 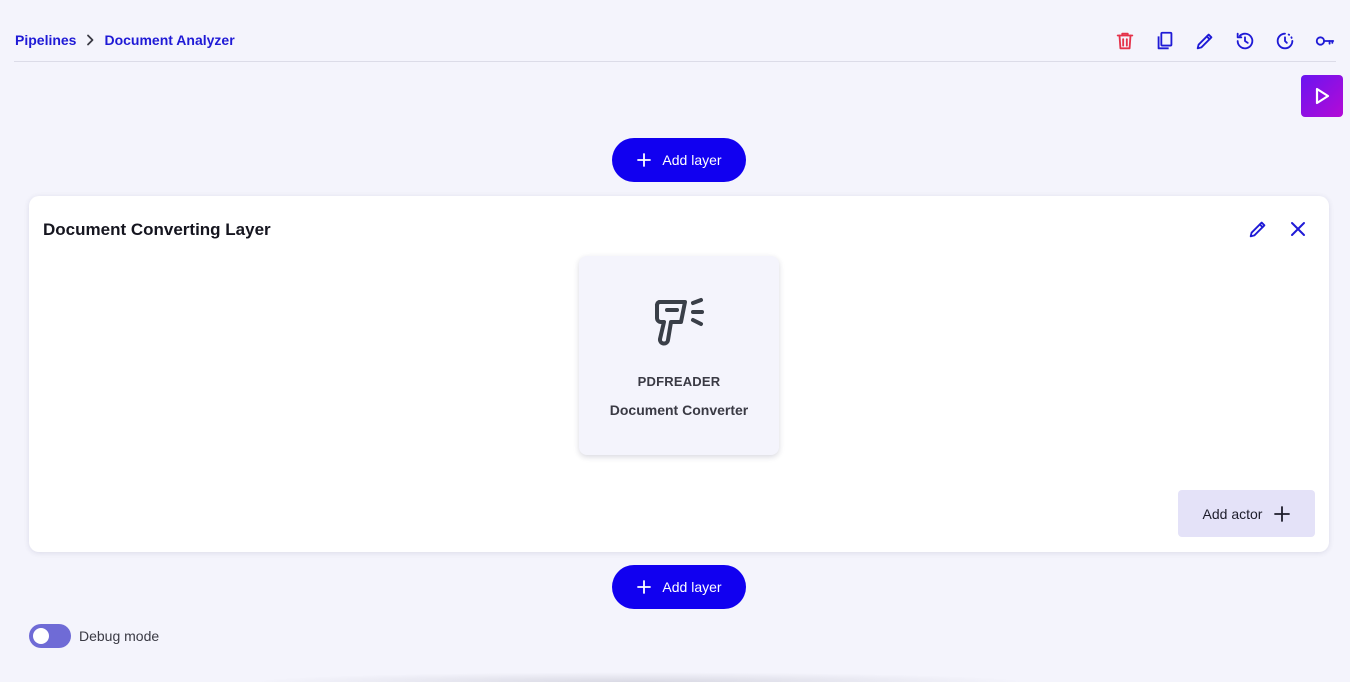 What do you see at coordinates (675, 41) in the screenshot?
I see `top-bar: Pipelines Document Analyzer` at bounding box center [675, 41].